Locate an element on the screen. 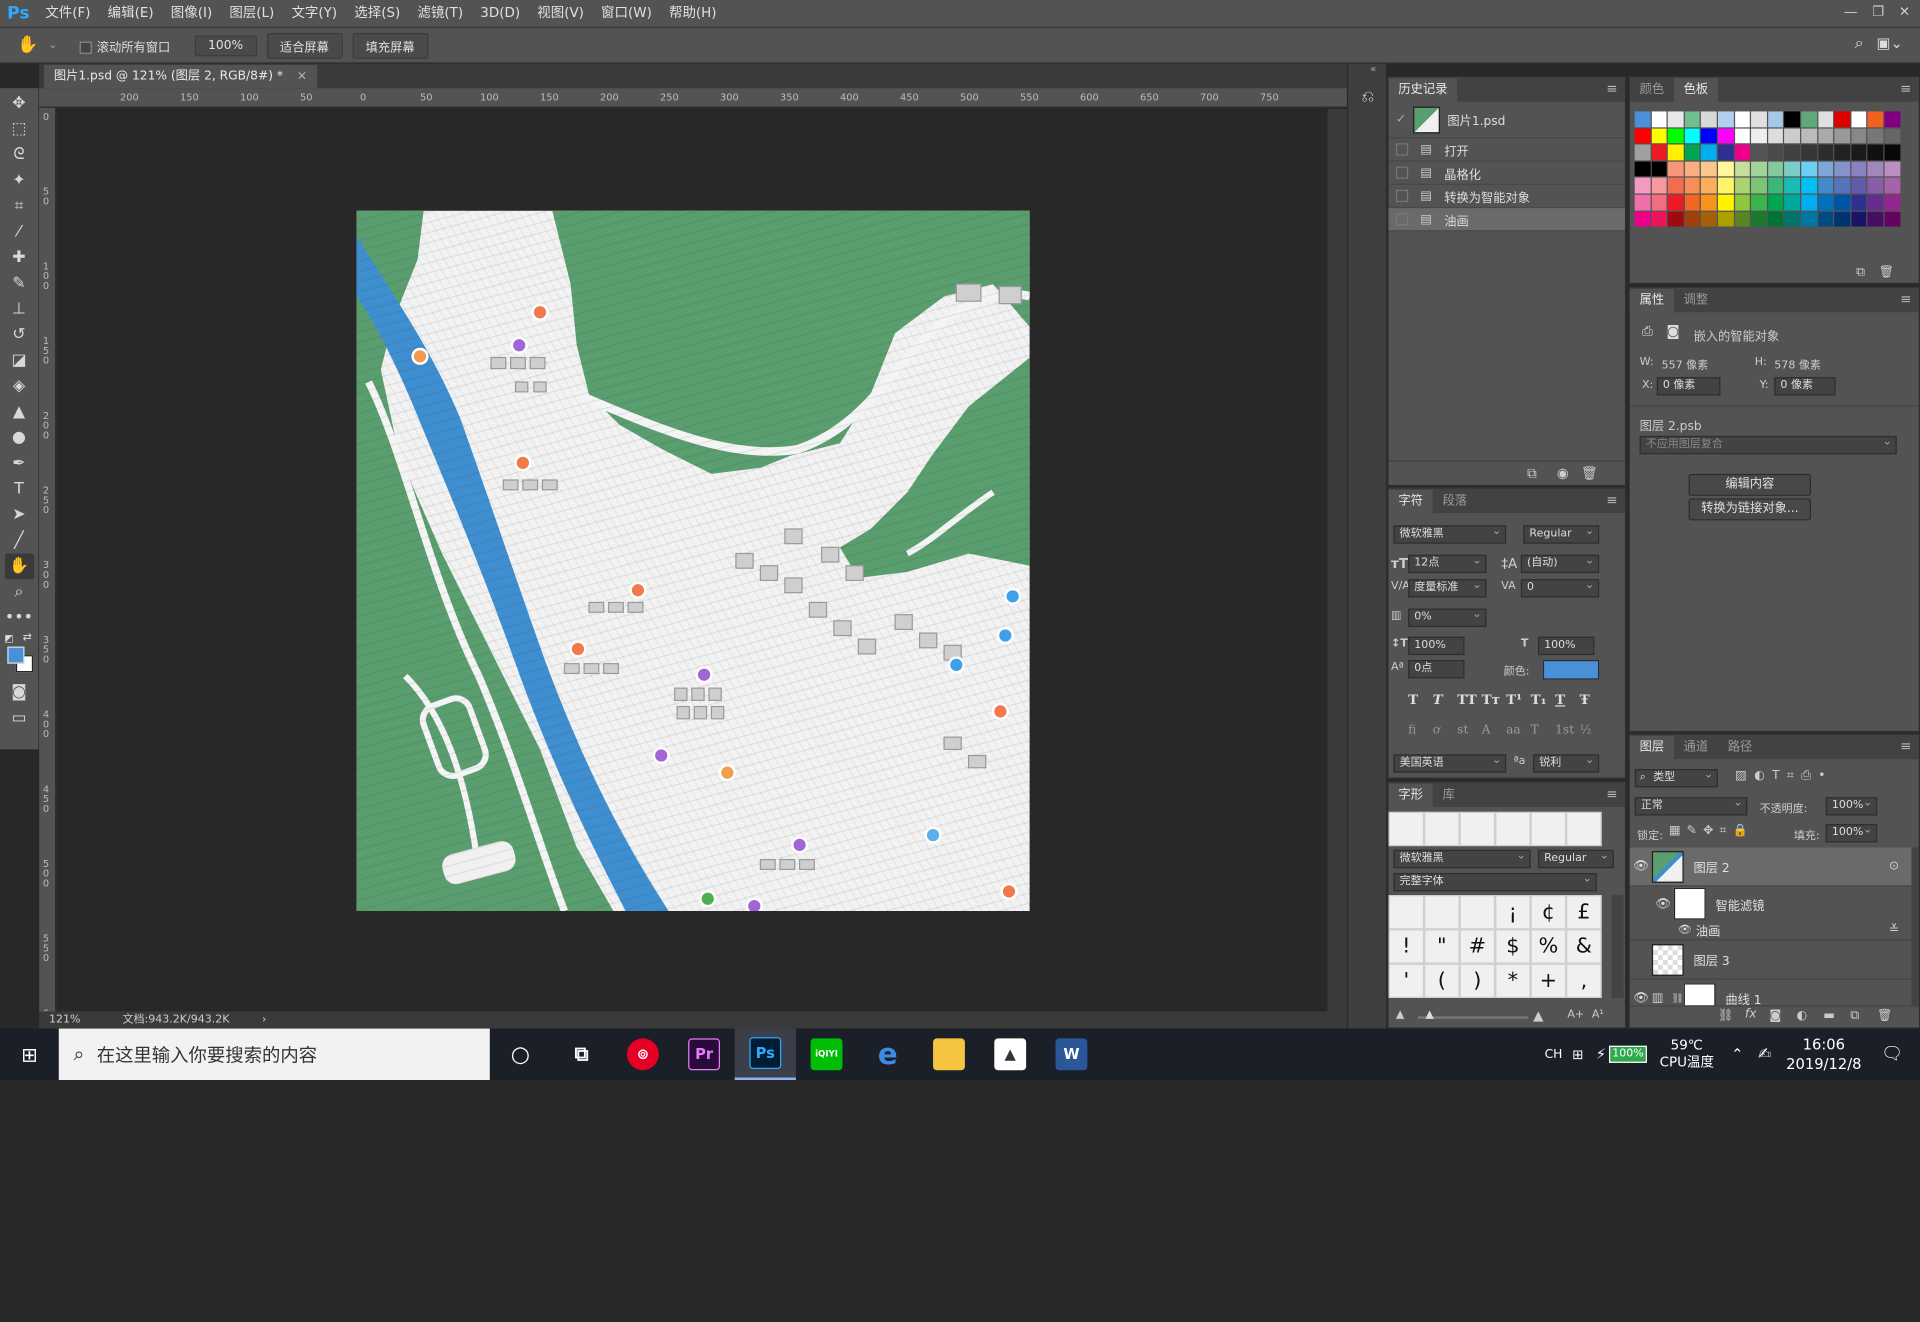  type-tool-icon: T is located at coordinates (18, 489).